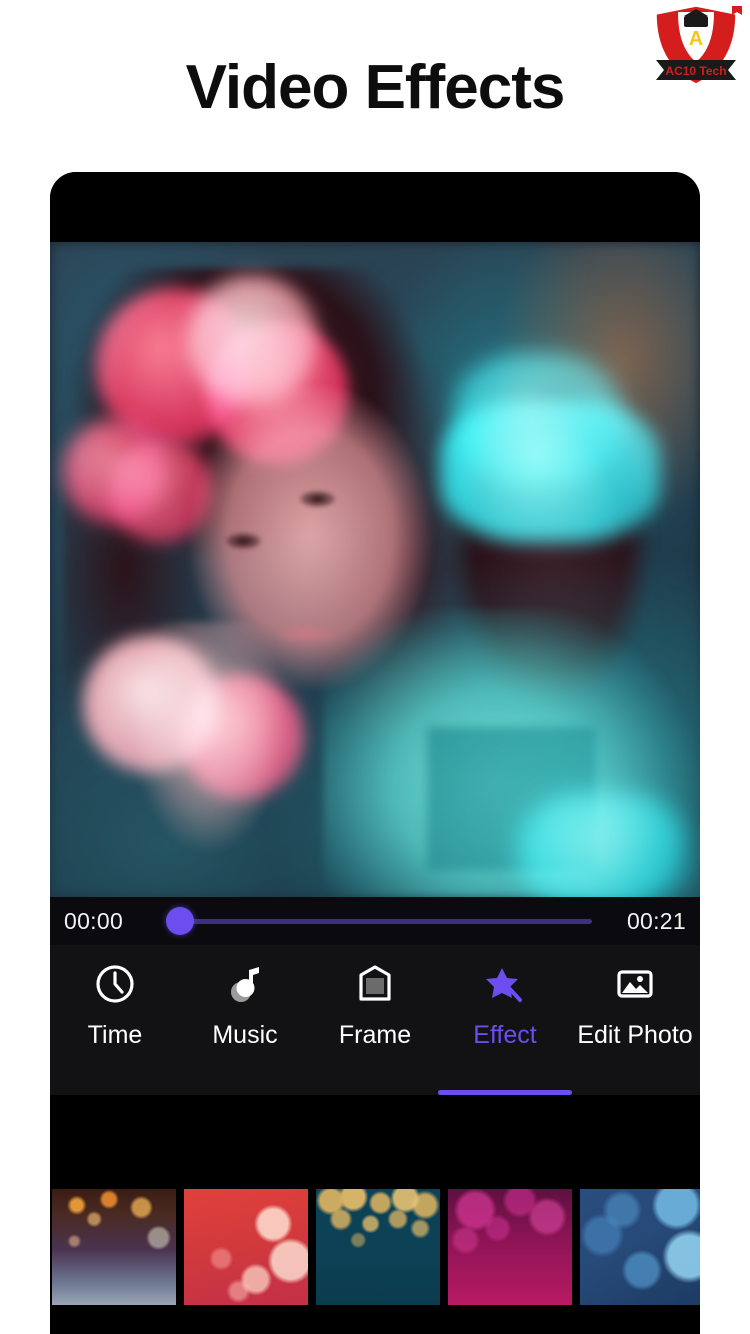  I want to click on tab-time: Time, so click(115, 1020).